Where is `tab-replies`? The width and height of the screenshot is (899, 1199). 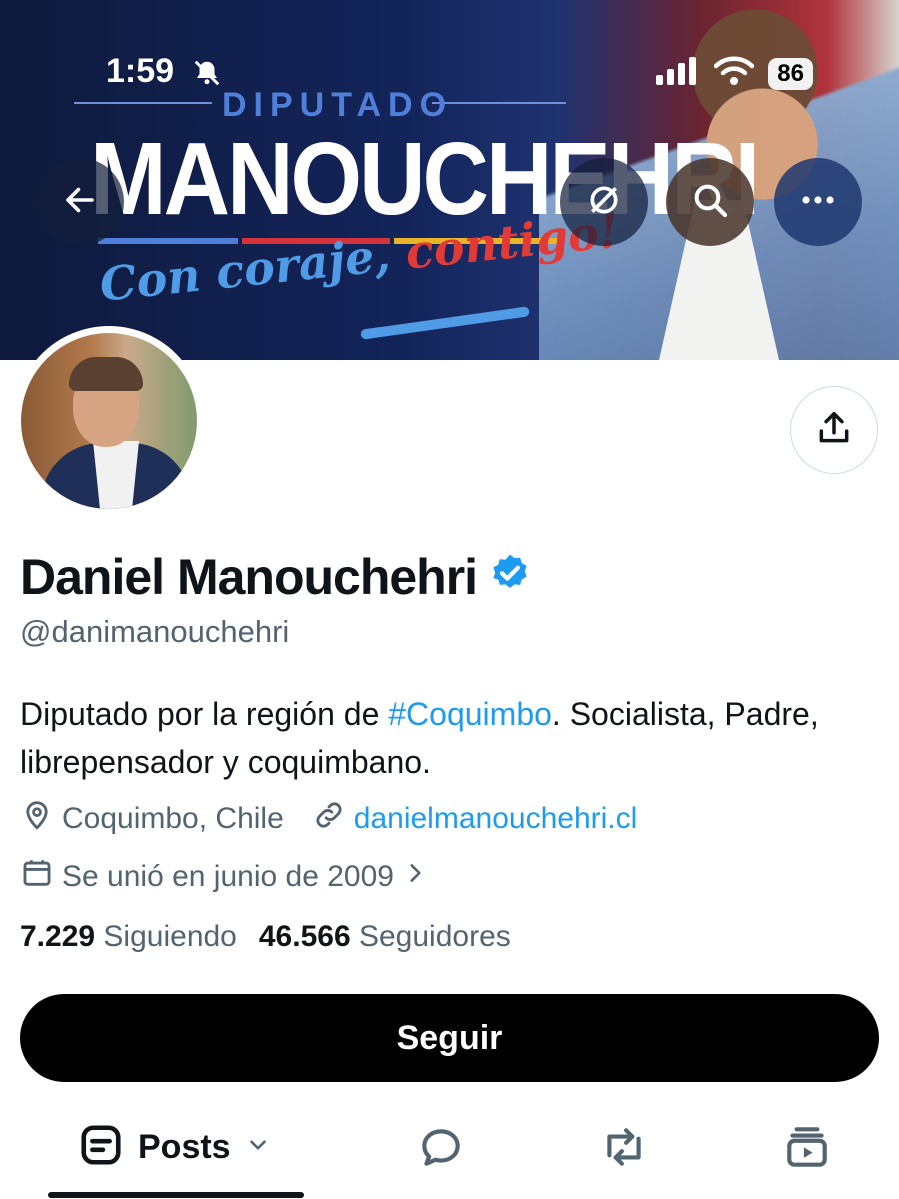 tab-replies is located at coordinates (441, 1149).